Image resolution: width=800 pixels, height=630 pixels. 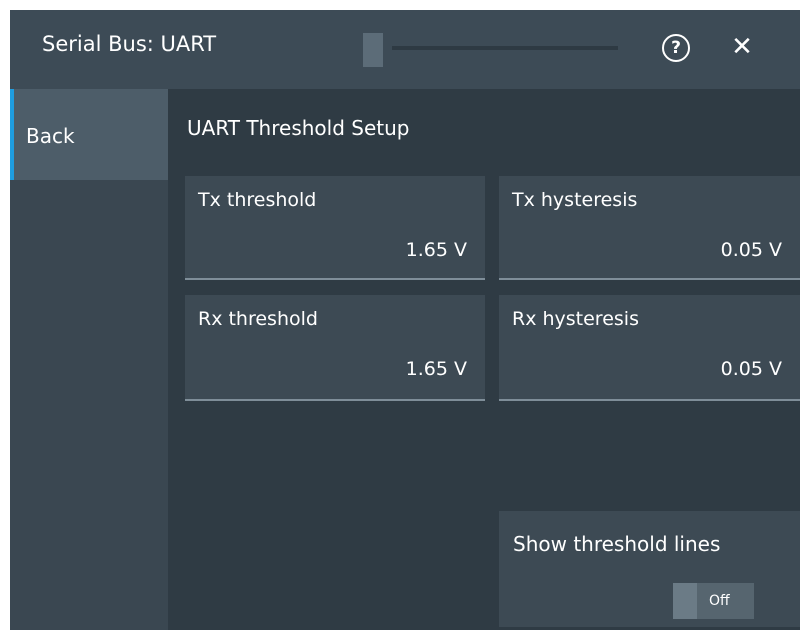 I want to click on transparency-slider-handle, so click(x=373, y=50).